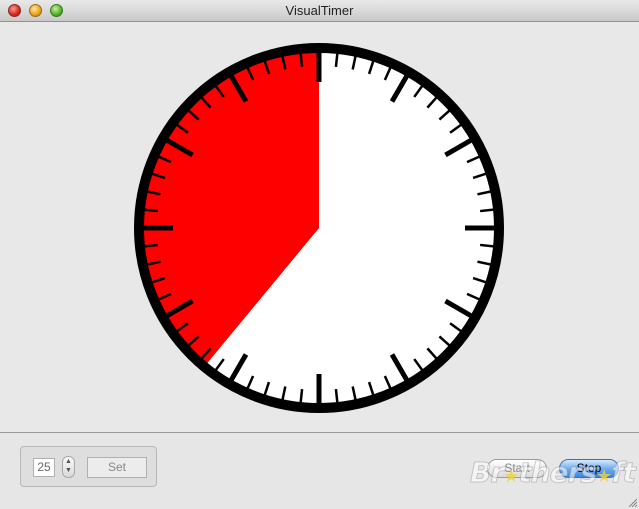 This screenshot has width=639, height=509. I want to click on stepper-up-icon: ▲, so click(68, 461).